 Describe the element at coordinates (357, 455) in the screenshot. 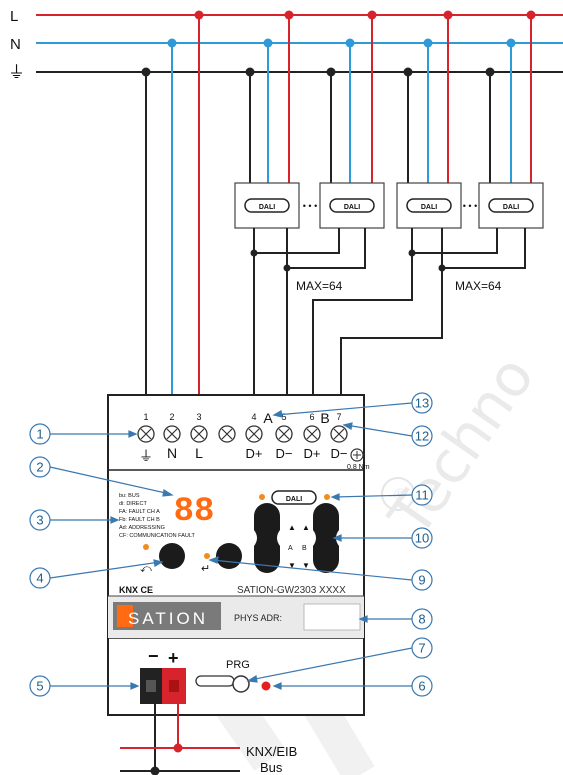

I see `torque-screw-icon` at that location.